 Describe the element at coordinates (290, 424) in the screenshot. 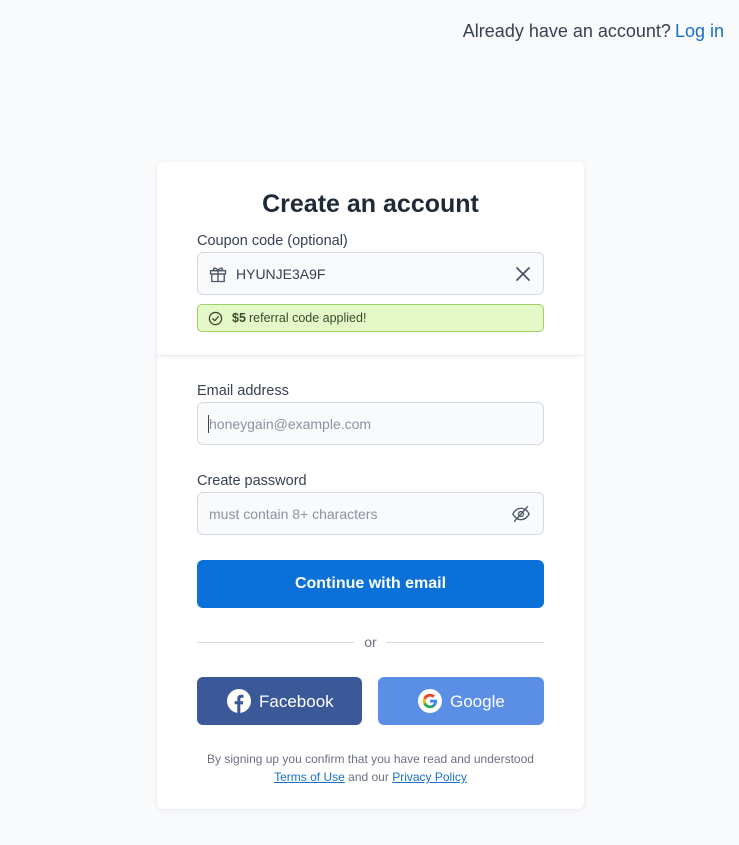

I see `email-placeholder: honeygain@example.com` at that location.